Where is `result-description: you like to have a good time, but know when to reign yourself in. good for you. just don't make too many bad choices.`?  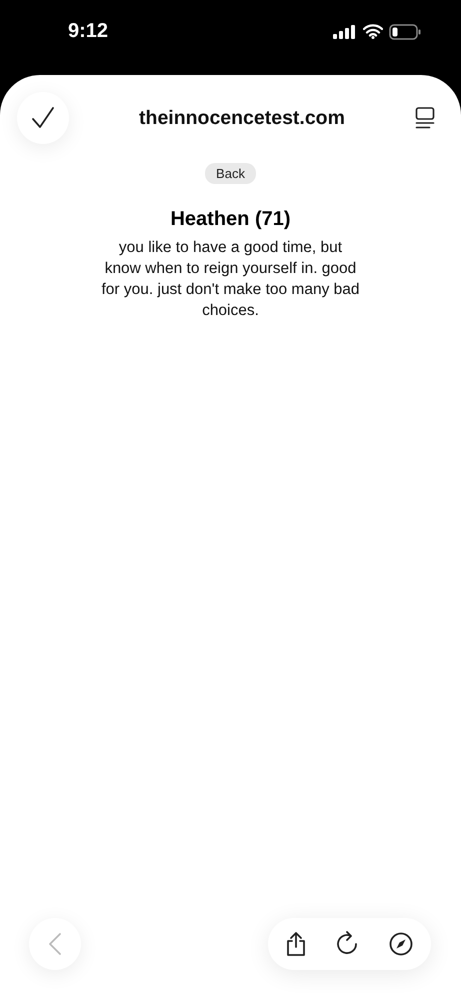 result-description: you like to have a good time, but know when to reign yourself in. good for you. just don't make too many bad choices. is located at coordinates (230, 279).